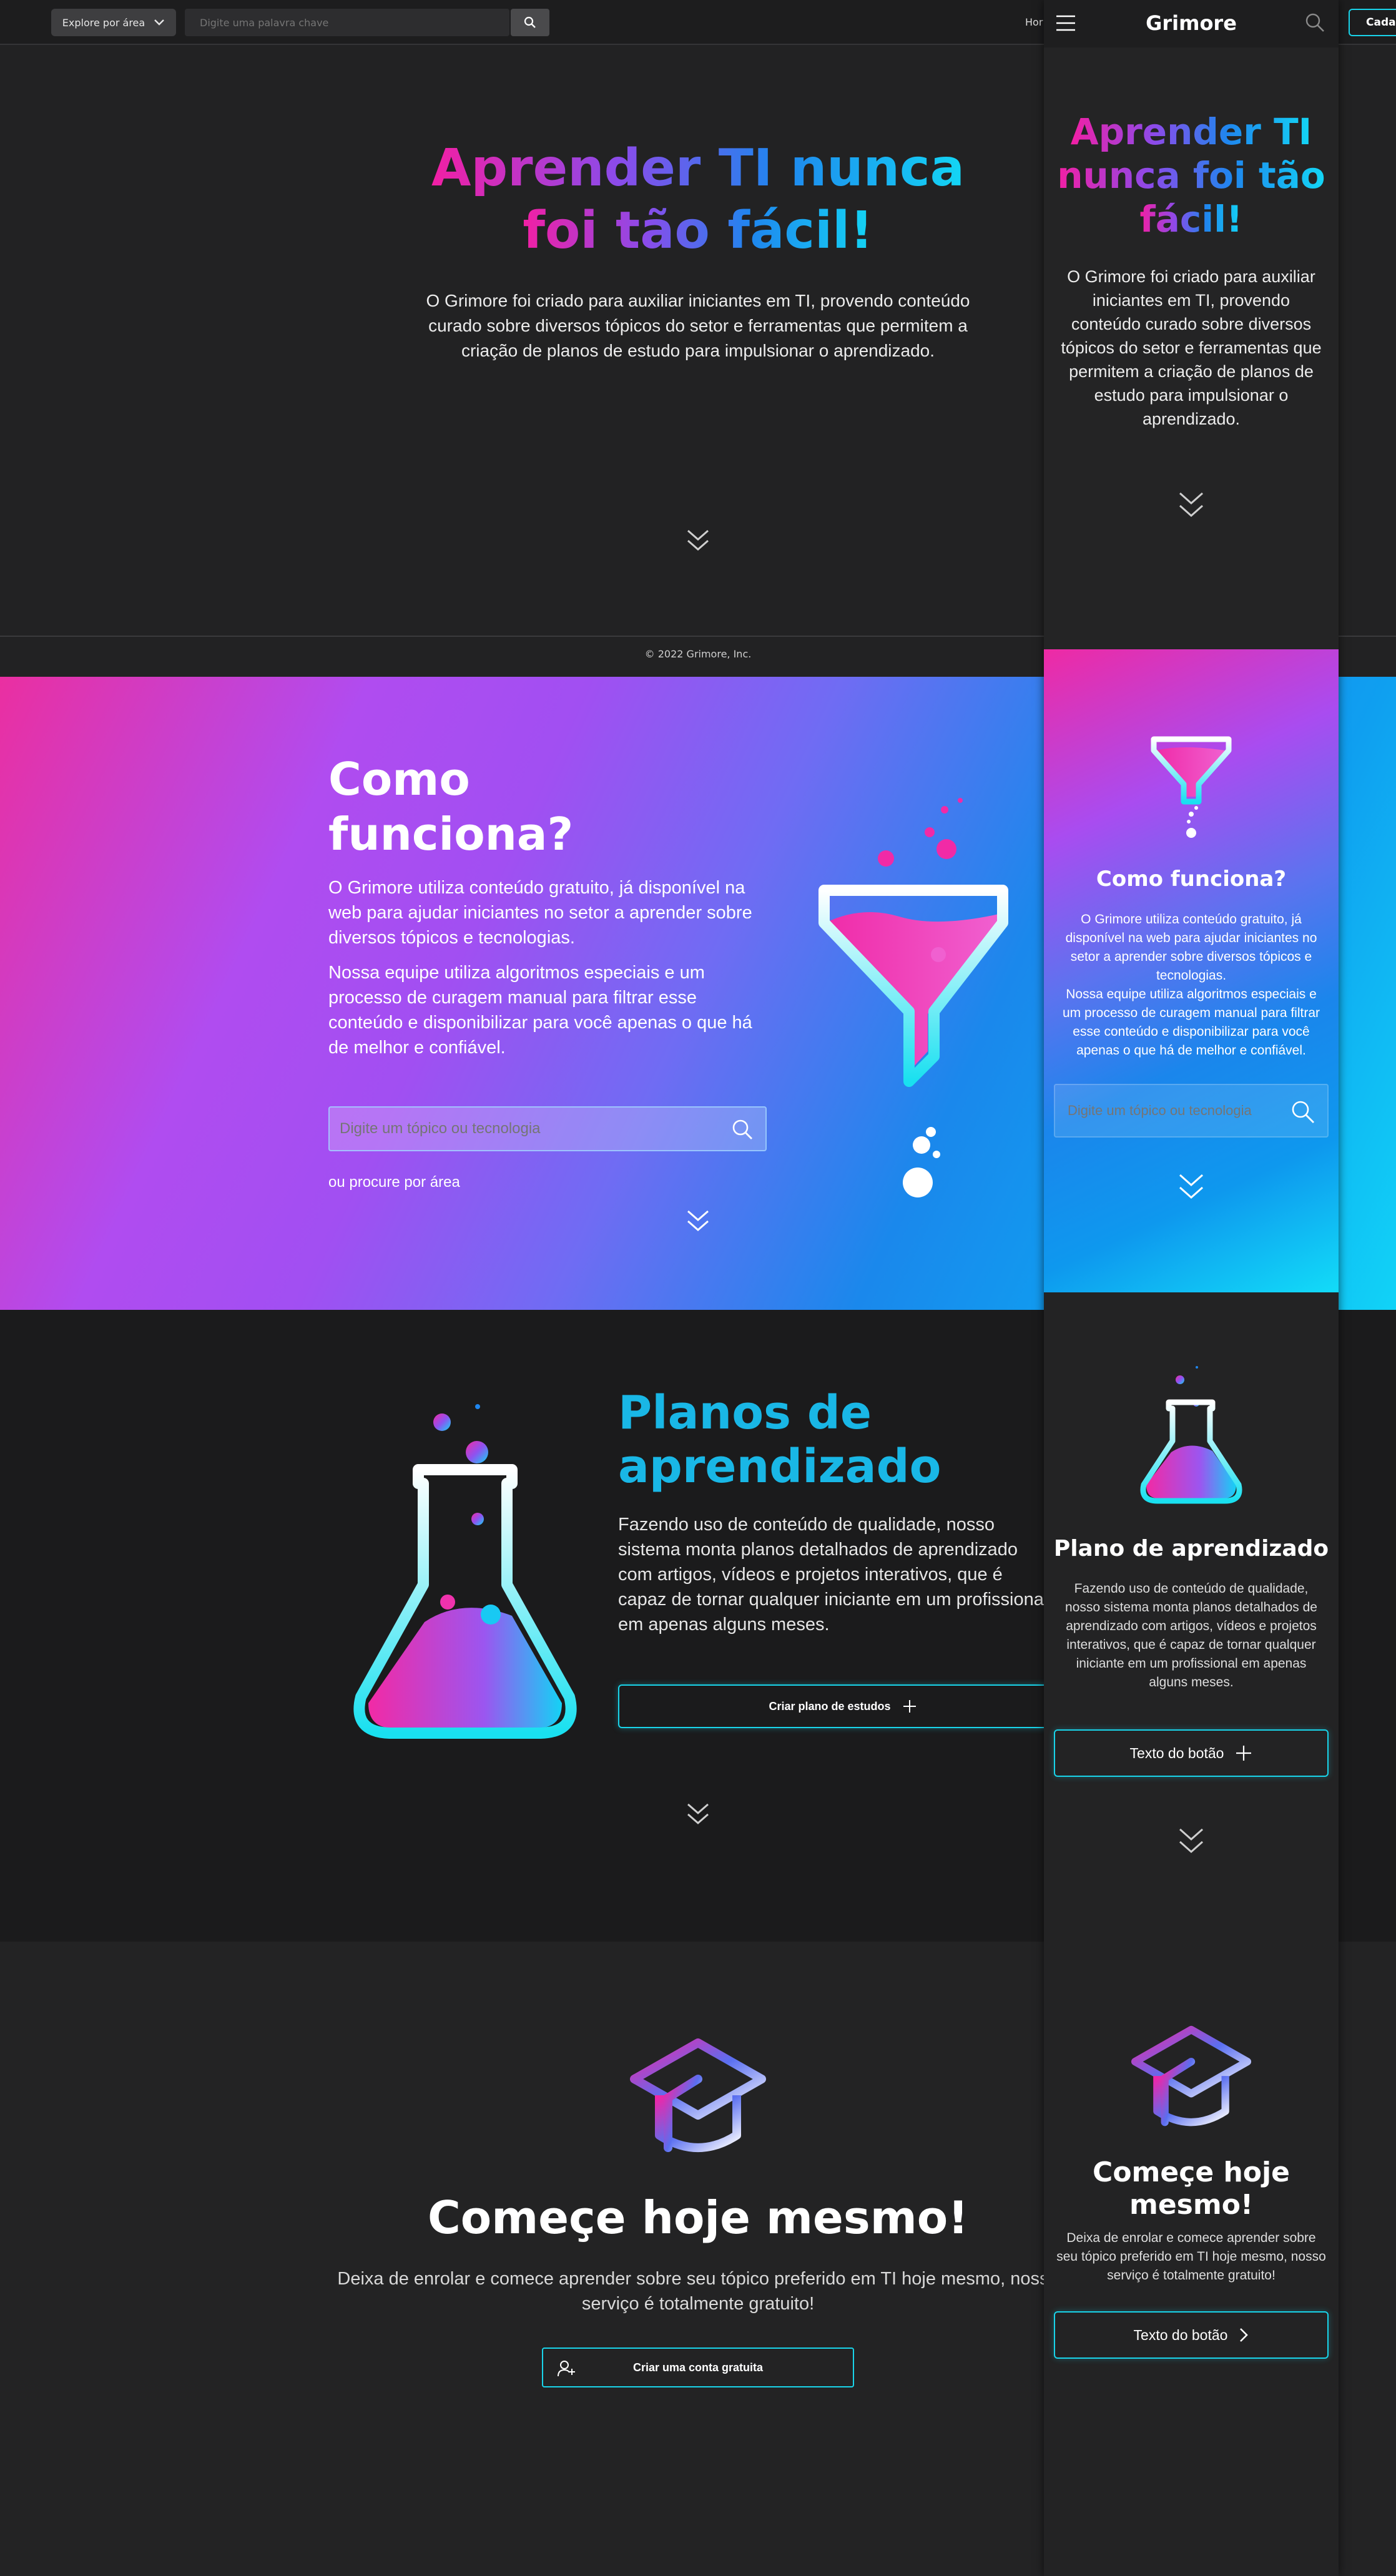 This screenshot has height=2576, width=1396. I want to click on add-user-icon, so click(566, 2369).